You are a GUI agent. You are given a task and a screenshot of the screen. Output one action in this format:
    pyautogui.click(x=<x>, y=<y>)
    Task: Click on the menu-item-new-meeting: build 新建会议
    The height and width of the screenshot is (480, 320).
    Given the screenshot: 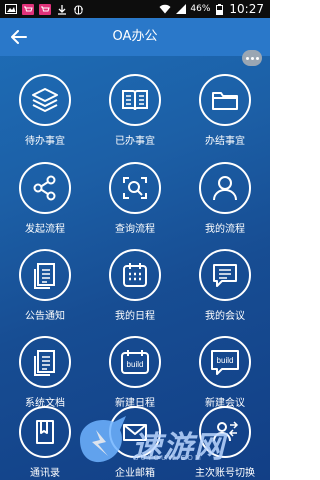 What is the action you would take?
    pyautogui.click(x=225, y=372)
    